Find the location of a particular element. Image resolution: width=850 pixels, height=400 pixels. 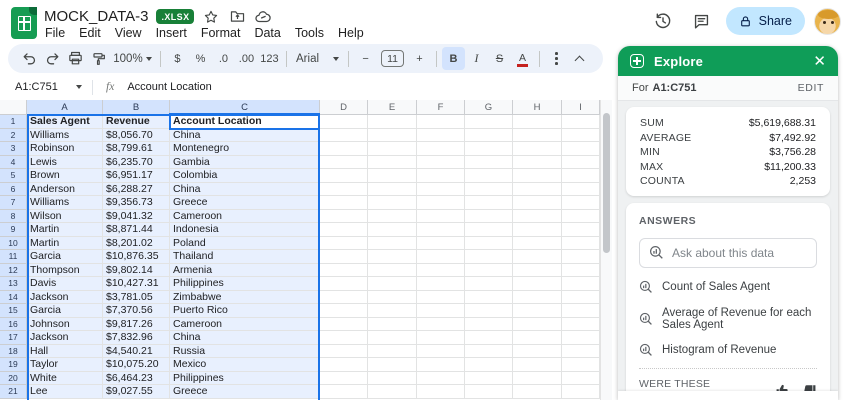

cell-B6: $6,288.27 is located at coordinates (136, 189).